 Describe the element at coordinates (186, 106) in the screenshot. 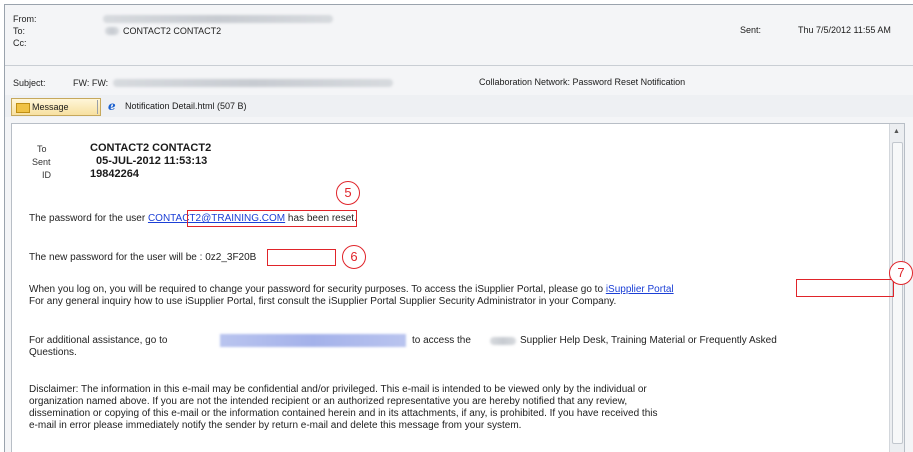

I see `attachment-tab-label: Notification Detail.html (507 B)` at that location.